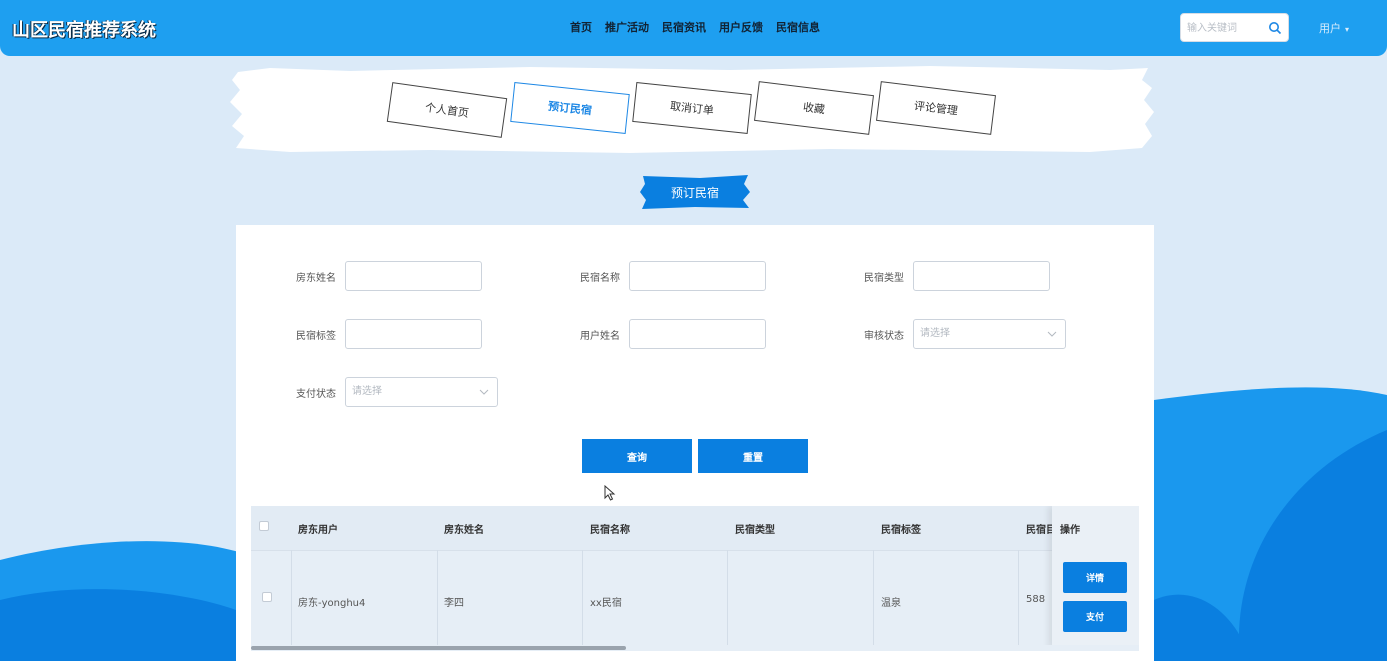  Describe the element at coordinates (981, 276) in the screenshot. I see `homestay-type-input` at that location.